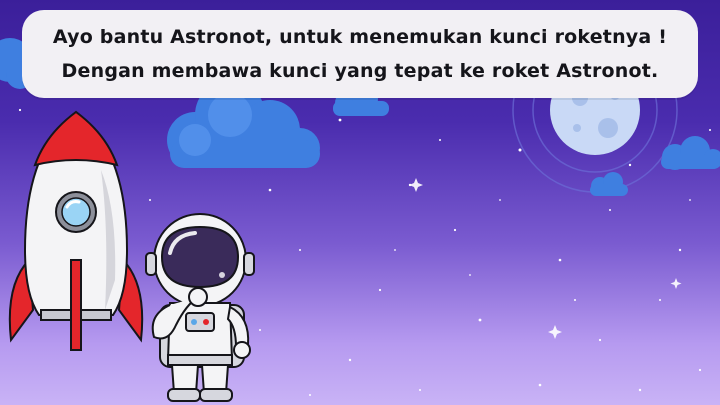 This screenshot has width=720, height=405. Describe the element at coordinates (200, 305) in the screenshot. I see `astronaut-icon` at that location.